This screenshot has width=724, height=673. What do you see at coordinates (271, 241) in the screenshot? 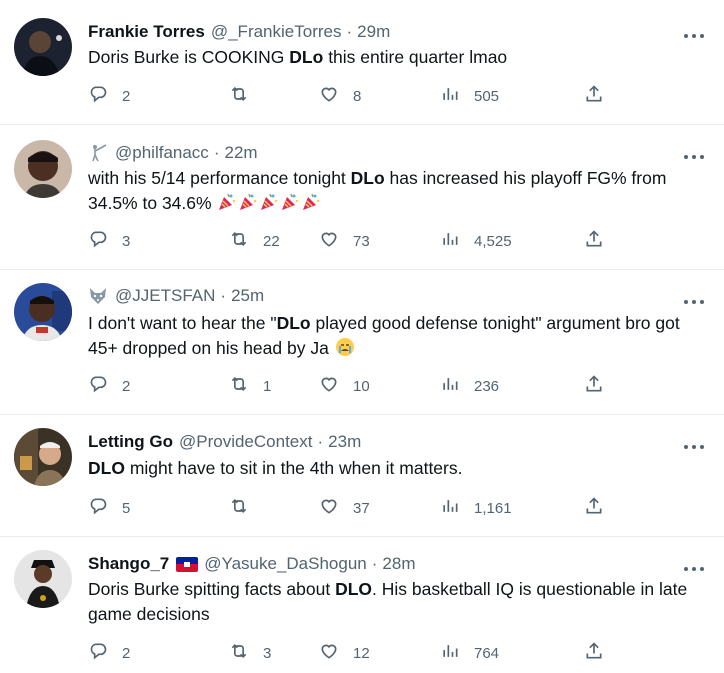
I see `retweet-count: 22` at bounding box center [271, 241].